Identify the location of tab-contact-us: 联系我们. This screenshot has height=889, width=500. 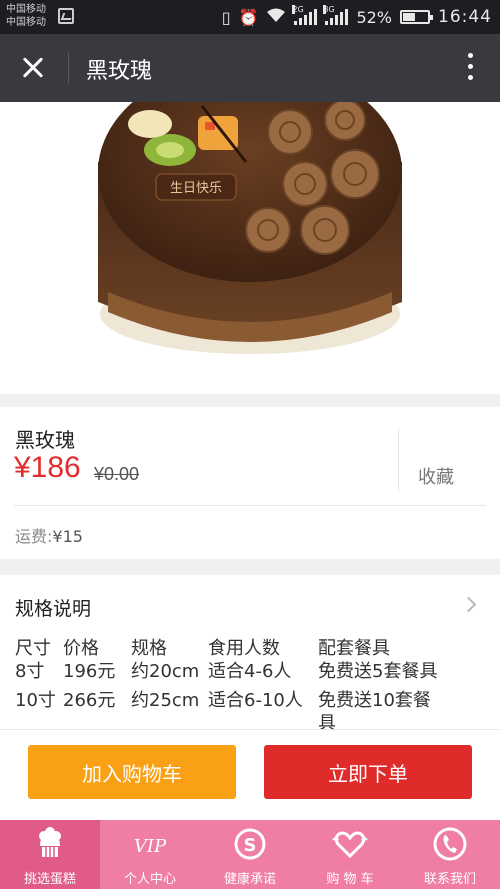
(450, 854).